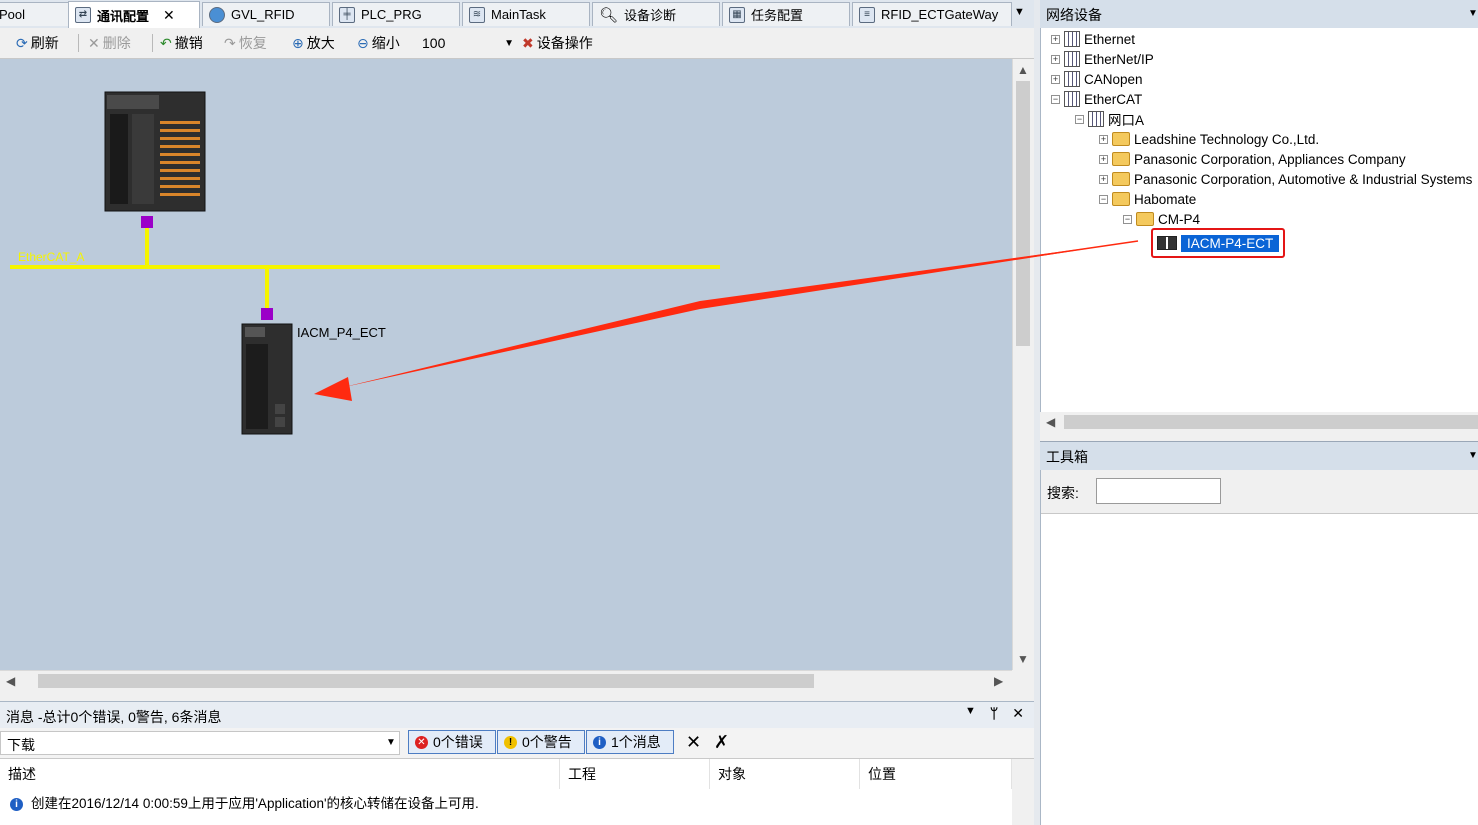  What do you see at coordinates (391, 742) in the screenshot?
I see `chevron-down-icon: ▼` at bounding box center [391, 742].